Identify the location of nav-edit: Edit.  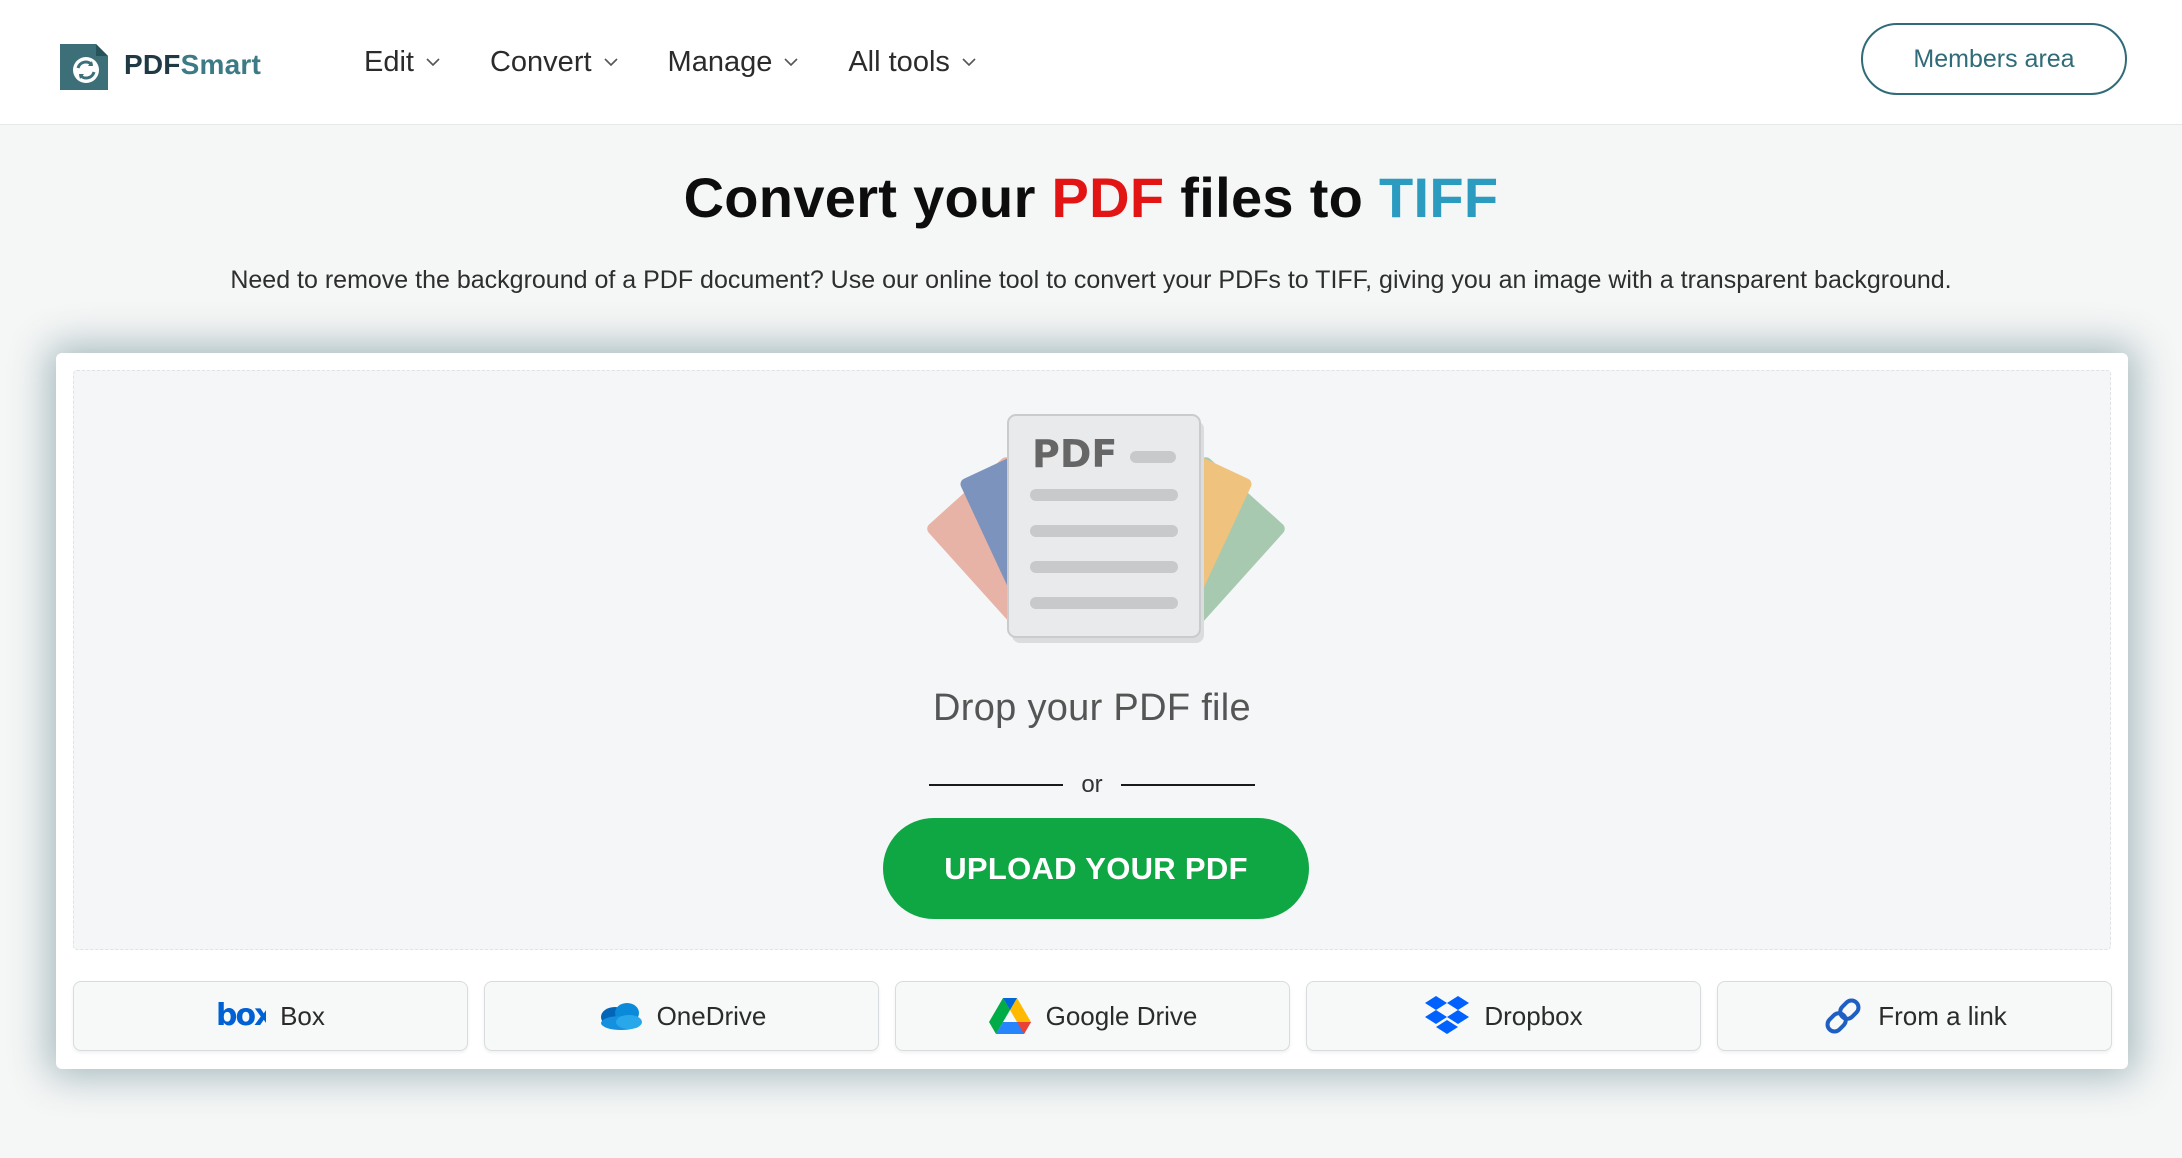
(403, 62).